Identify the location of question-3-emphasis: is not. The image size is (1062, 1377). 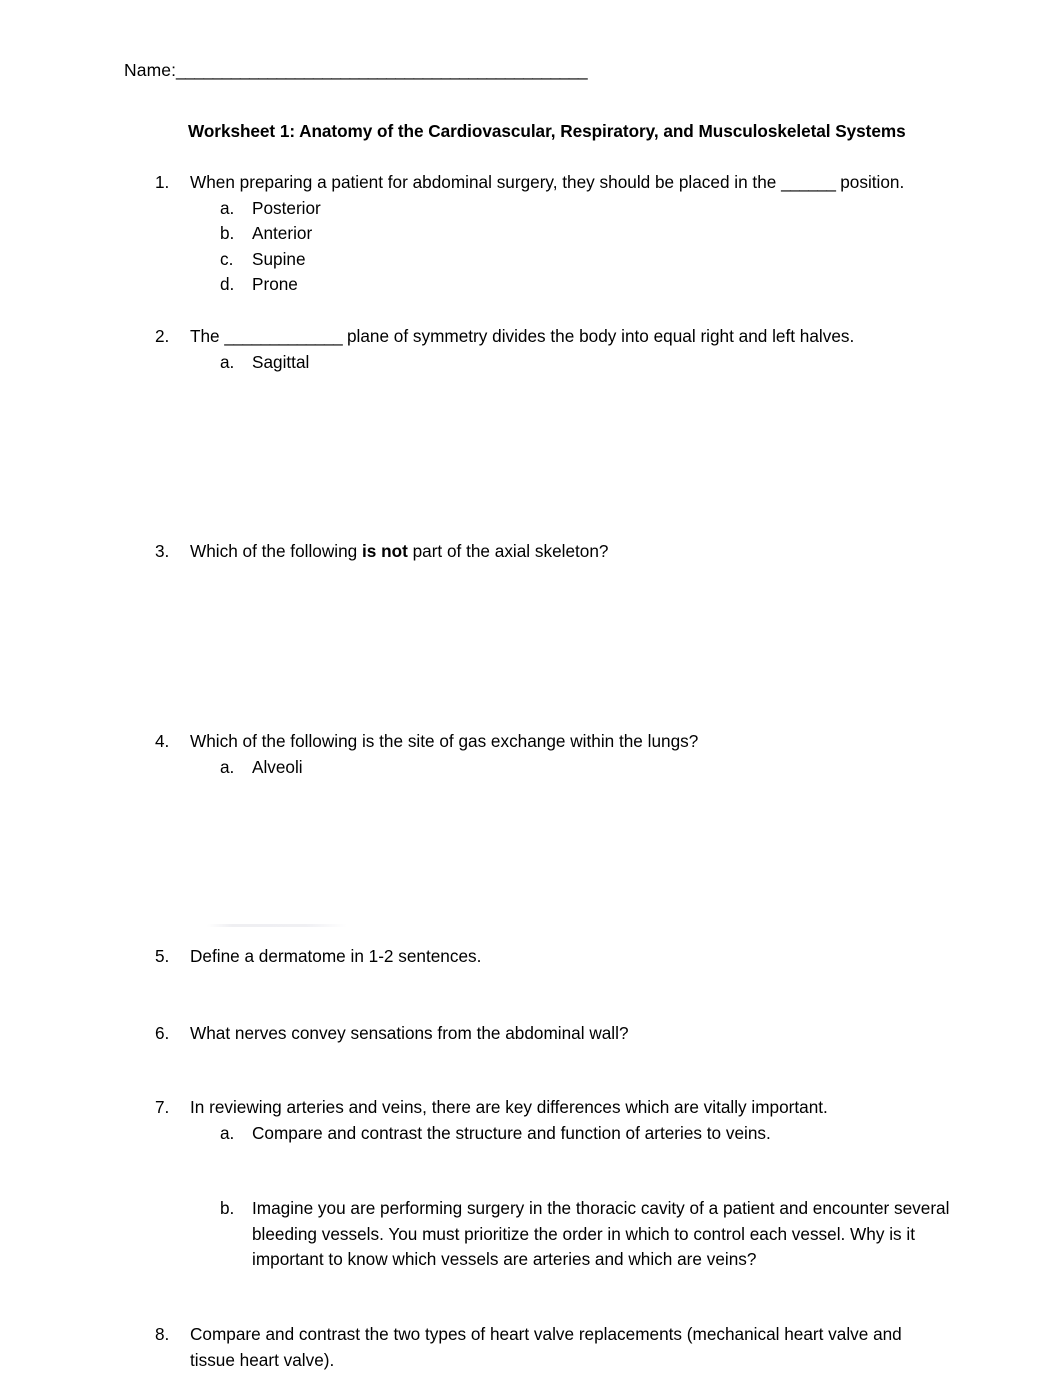
(384, 551).